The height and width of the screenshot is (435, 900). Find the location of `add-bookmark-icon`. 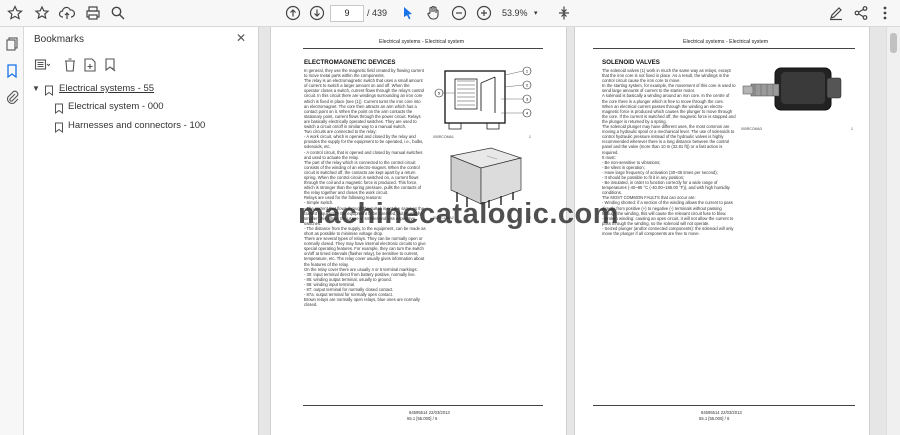

add-bookmark-icon is located at coordinates (90, 65).